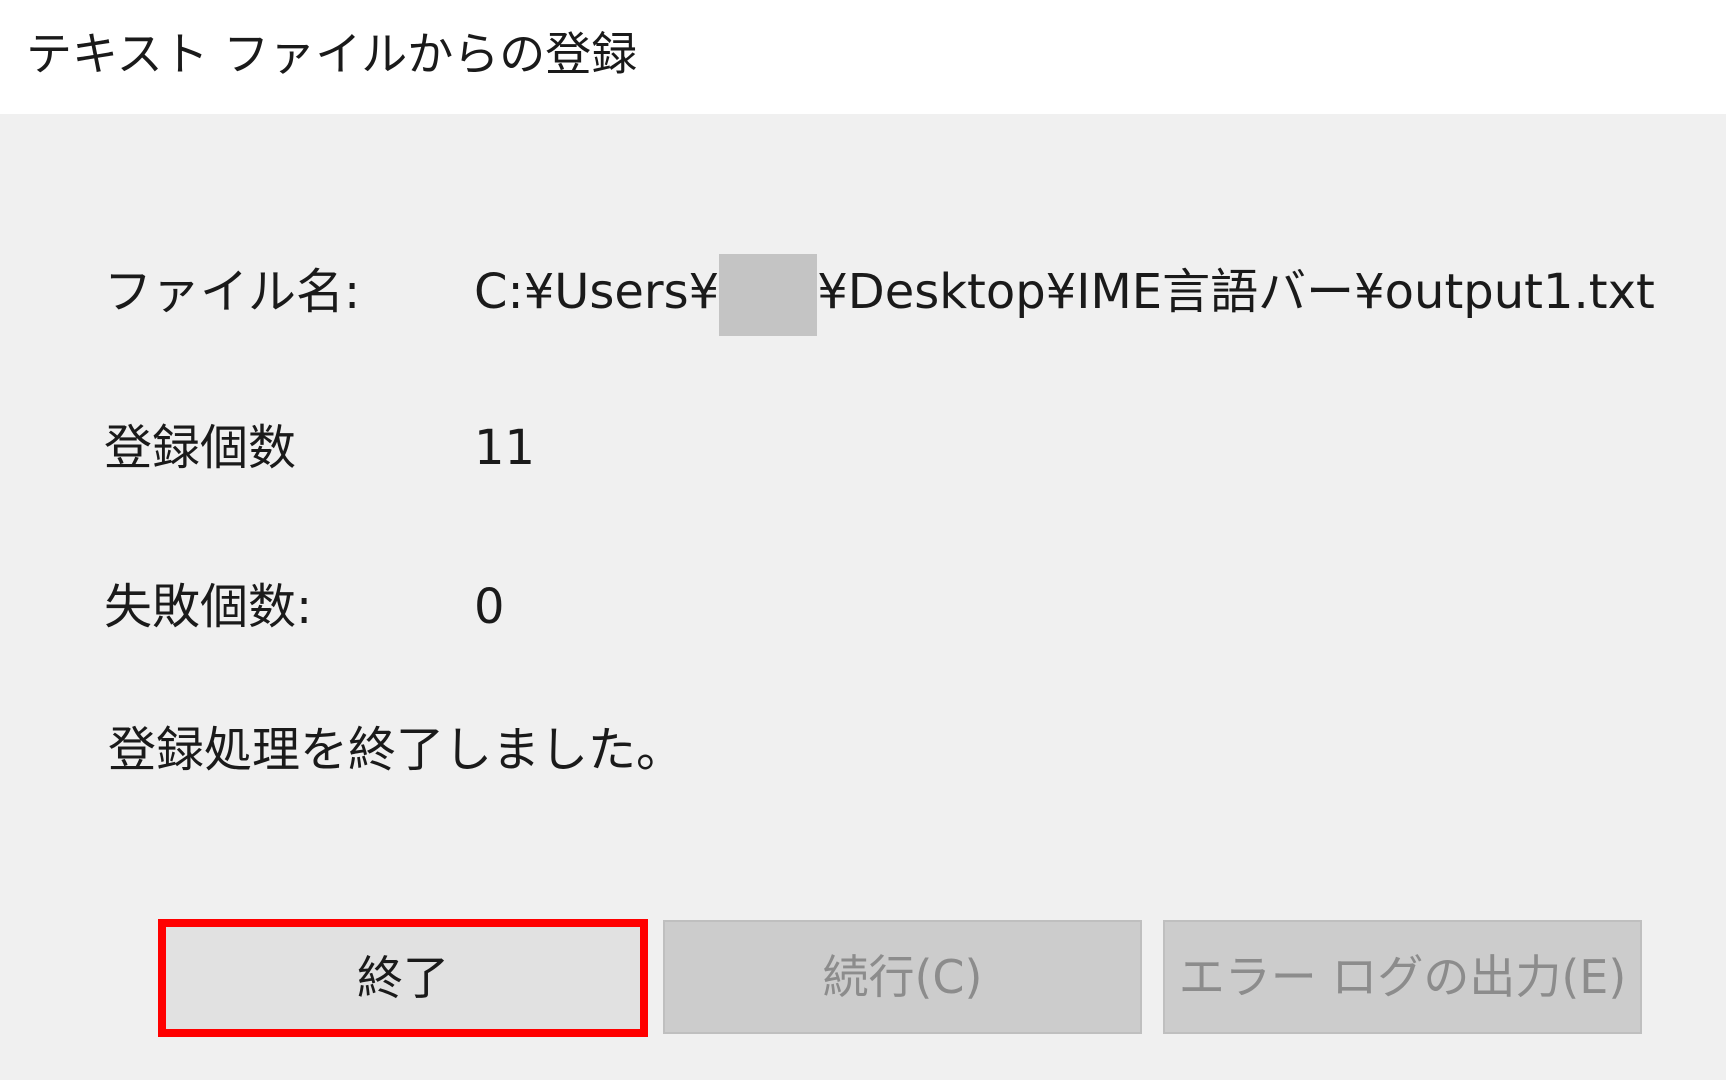 This screenshot has height=1080, width=1726. I want to click on redacted-username, so click(768, 295).